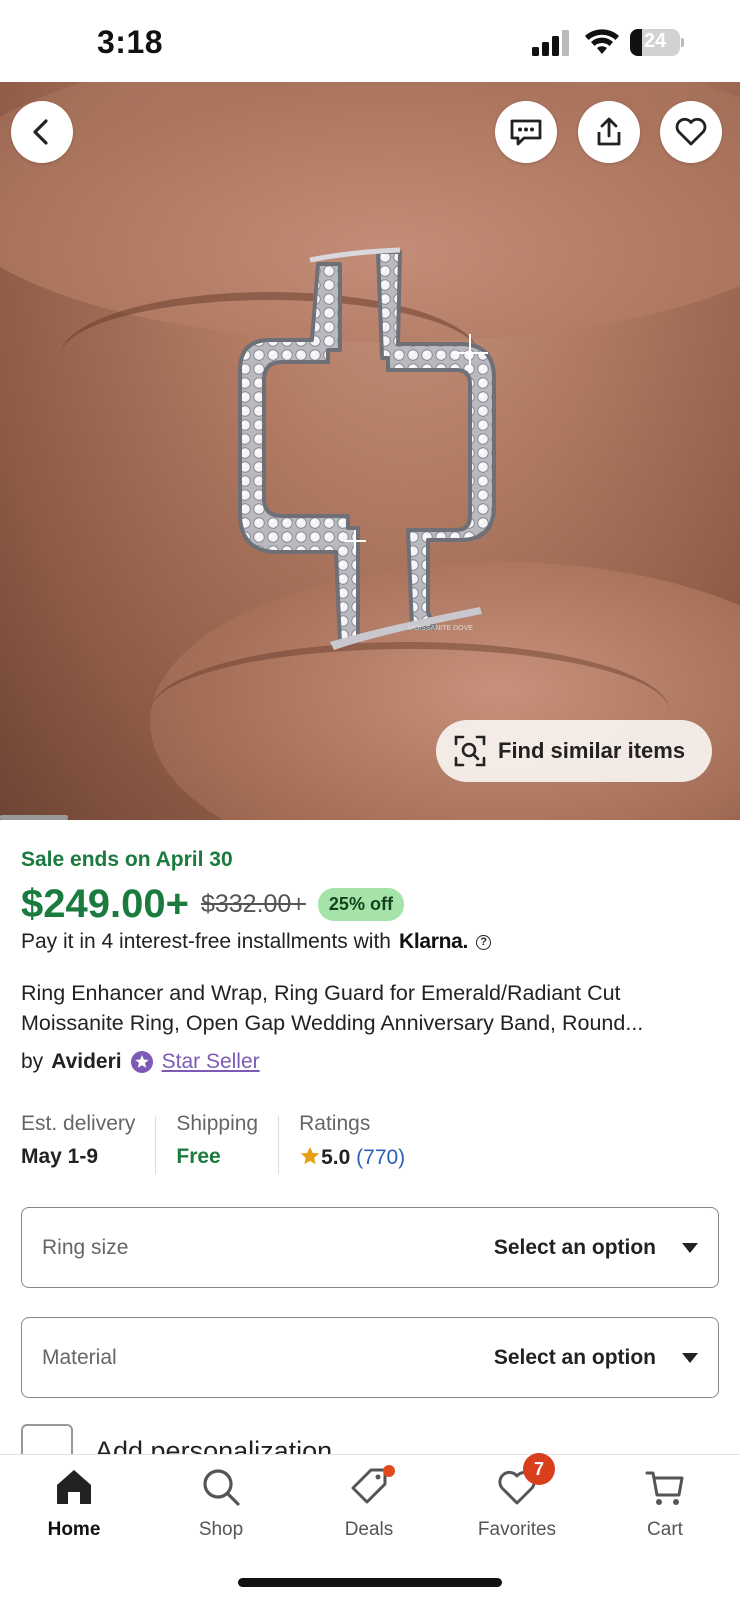  What do you see at coordinates (550, 43) in the screenshot?
I see `cellular-signal-icon` at bounding box center [550, 43].